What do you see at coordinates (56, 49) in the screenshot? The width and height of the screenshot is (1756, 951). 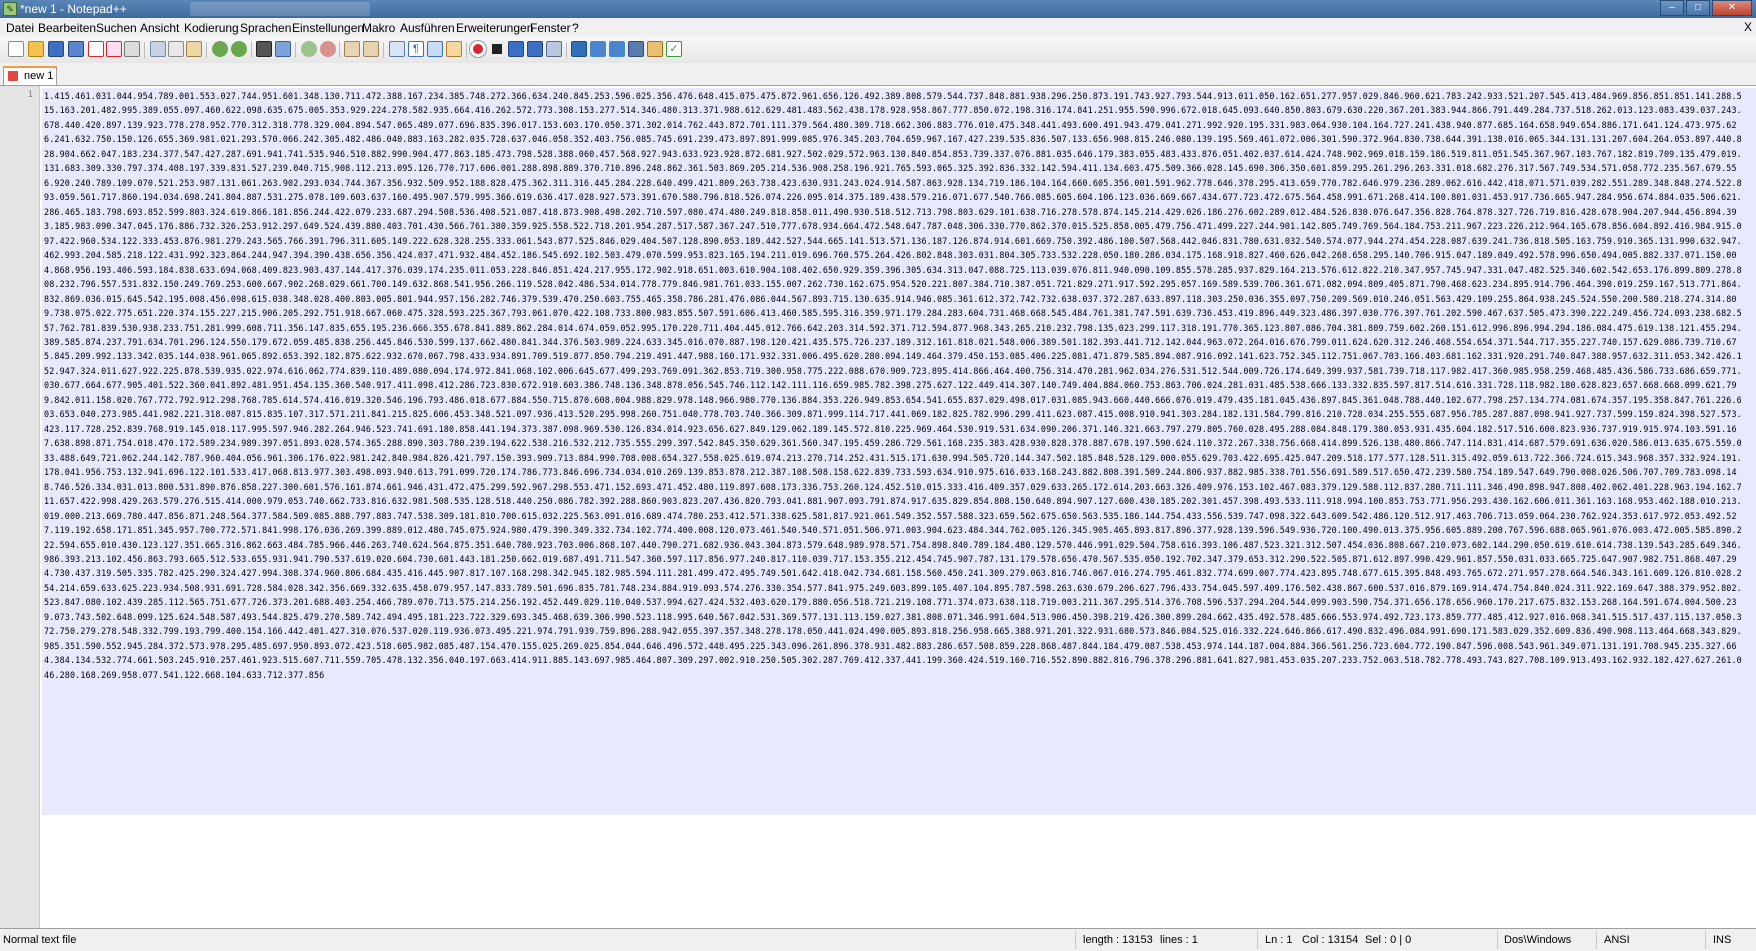 I see `save-icon` at bounding box center [56, 49].